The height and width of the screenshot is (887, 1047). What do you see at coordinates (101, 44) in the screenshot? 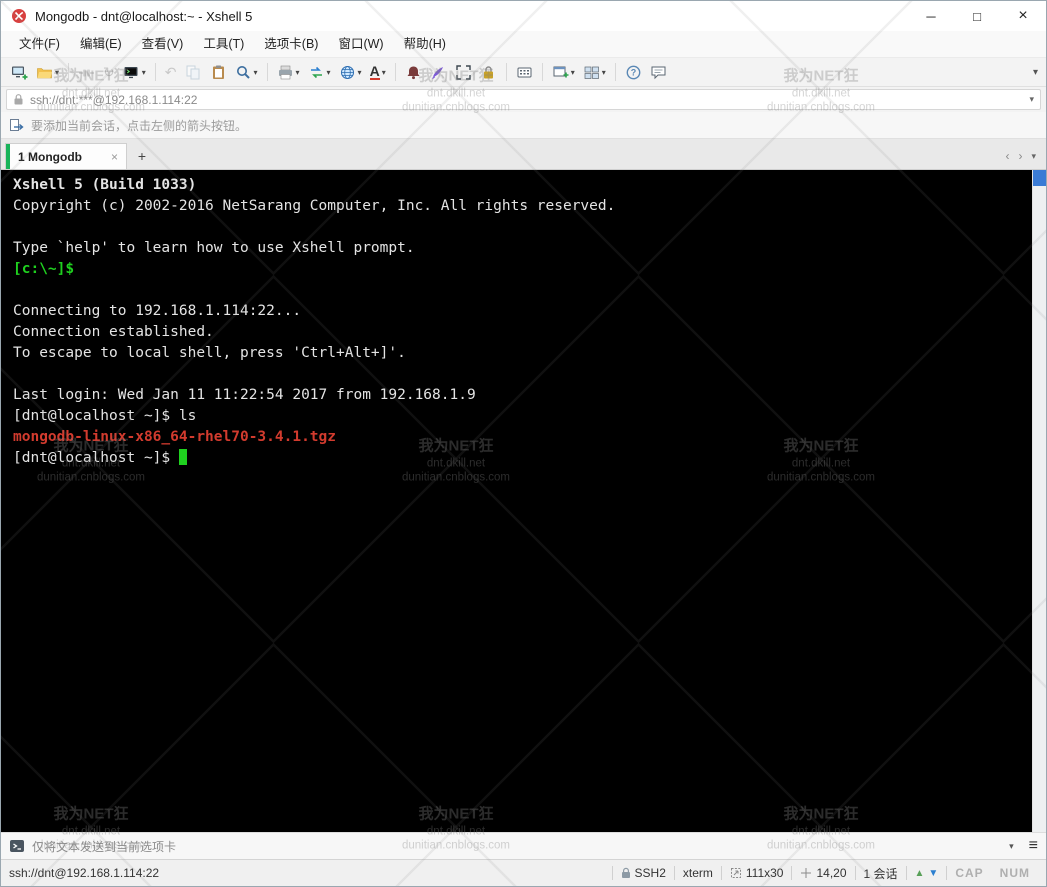
I see `menu-edit: 编辑(E)` at bounding box center [101, 44].